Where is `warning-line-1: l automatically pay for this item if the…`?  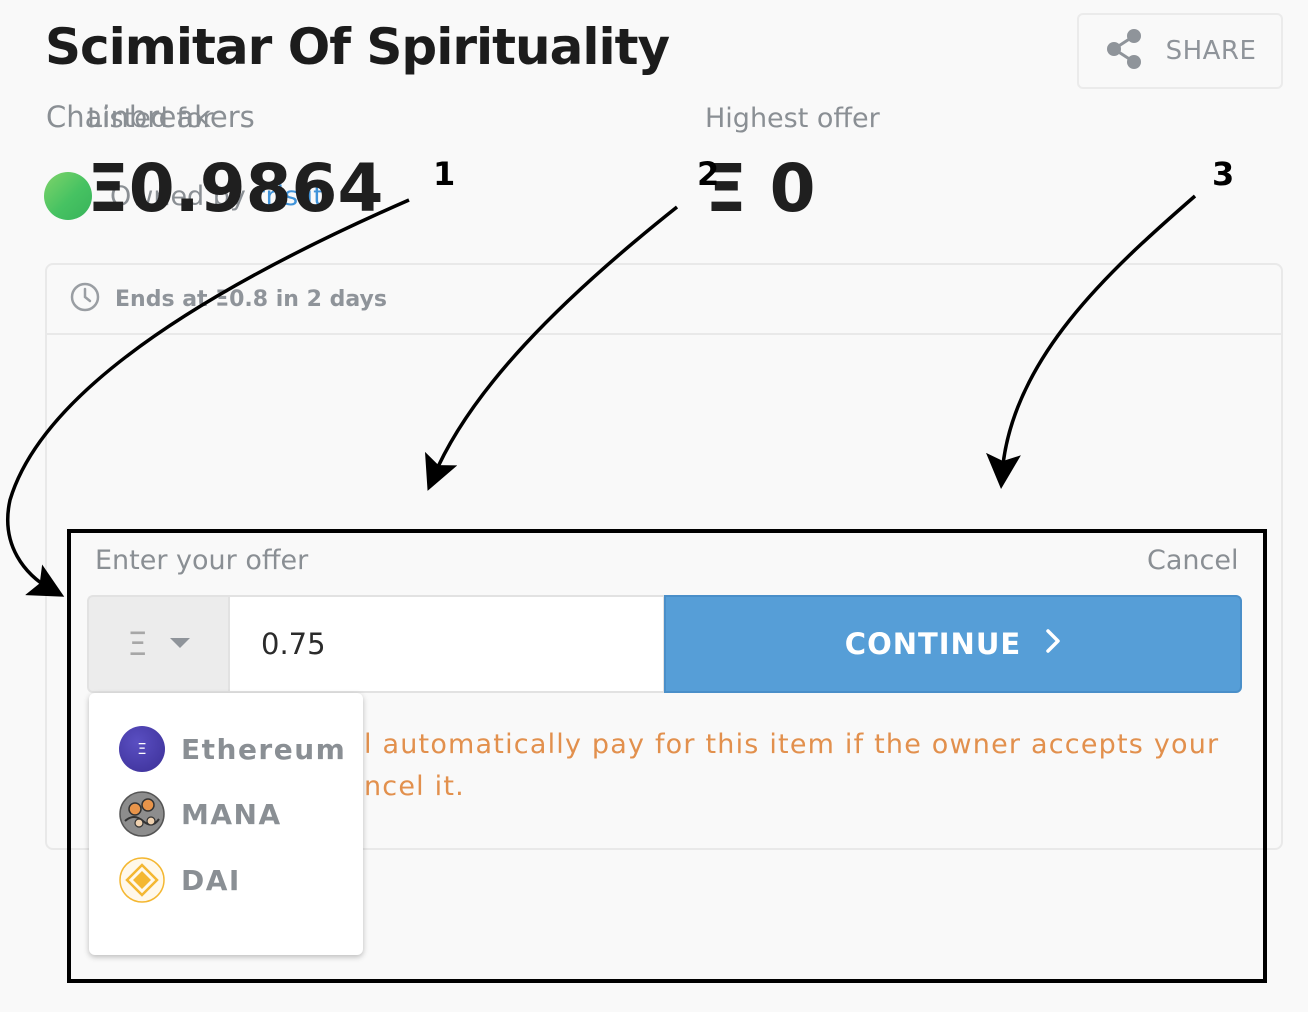
warning-line-1: l automatically pay for this item if the… is located at coordinates (792, 744).